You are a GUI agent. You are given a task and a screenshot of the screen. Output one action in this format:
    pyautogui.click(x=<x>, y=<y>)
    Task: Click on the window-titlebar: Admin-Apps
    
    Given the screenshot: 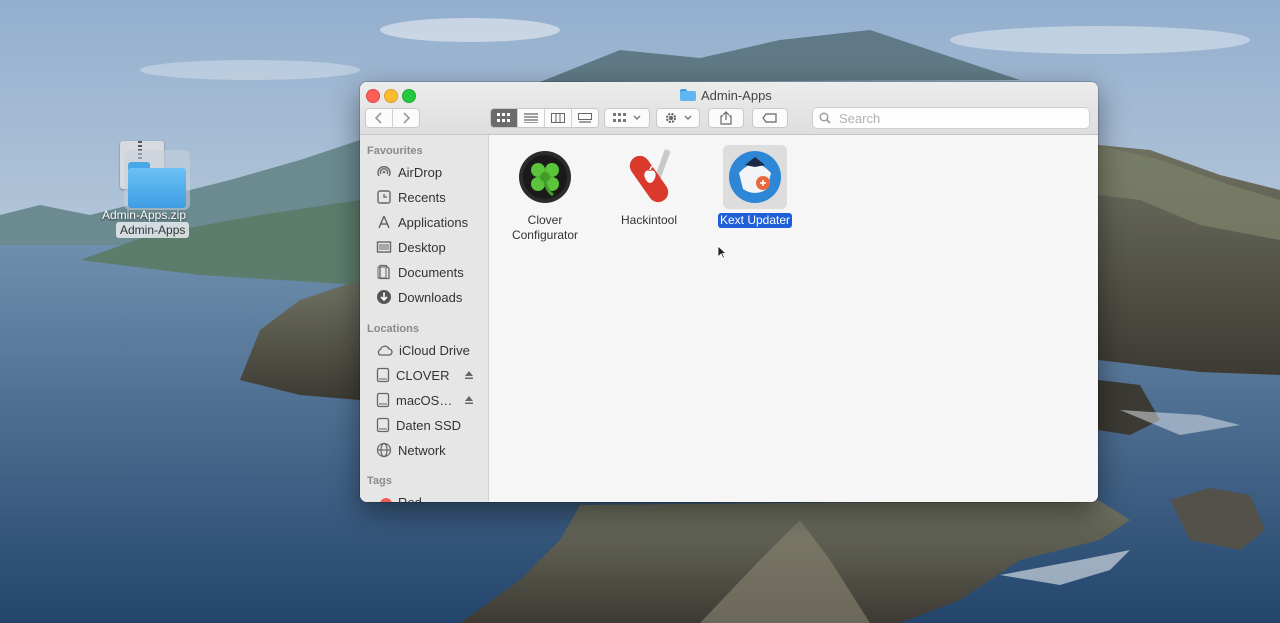 What is the action you would take?
    pyautogui.click(x=729, y=108)
    